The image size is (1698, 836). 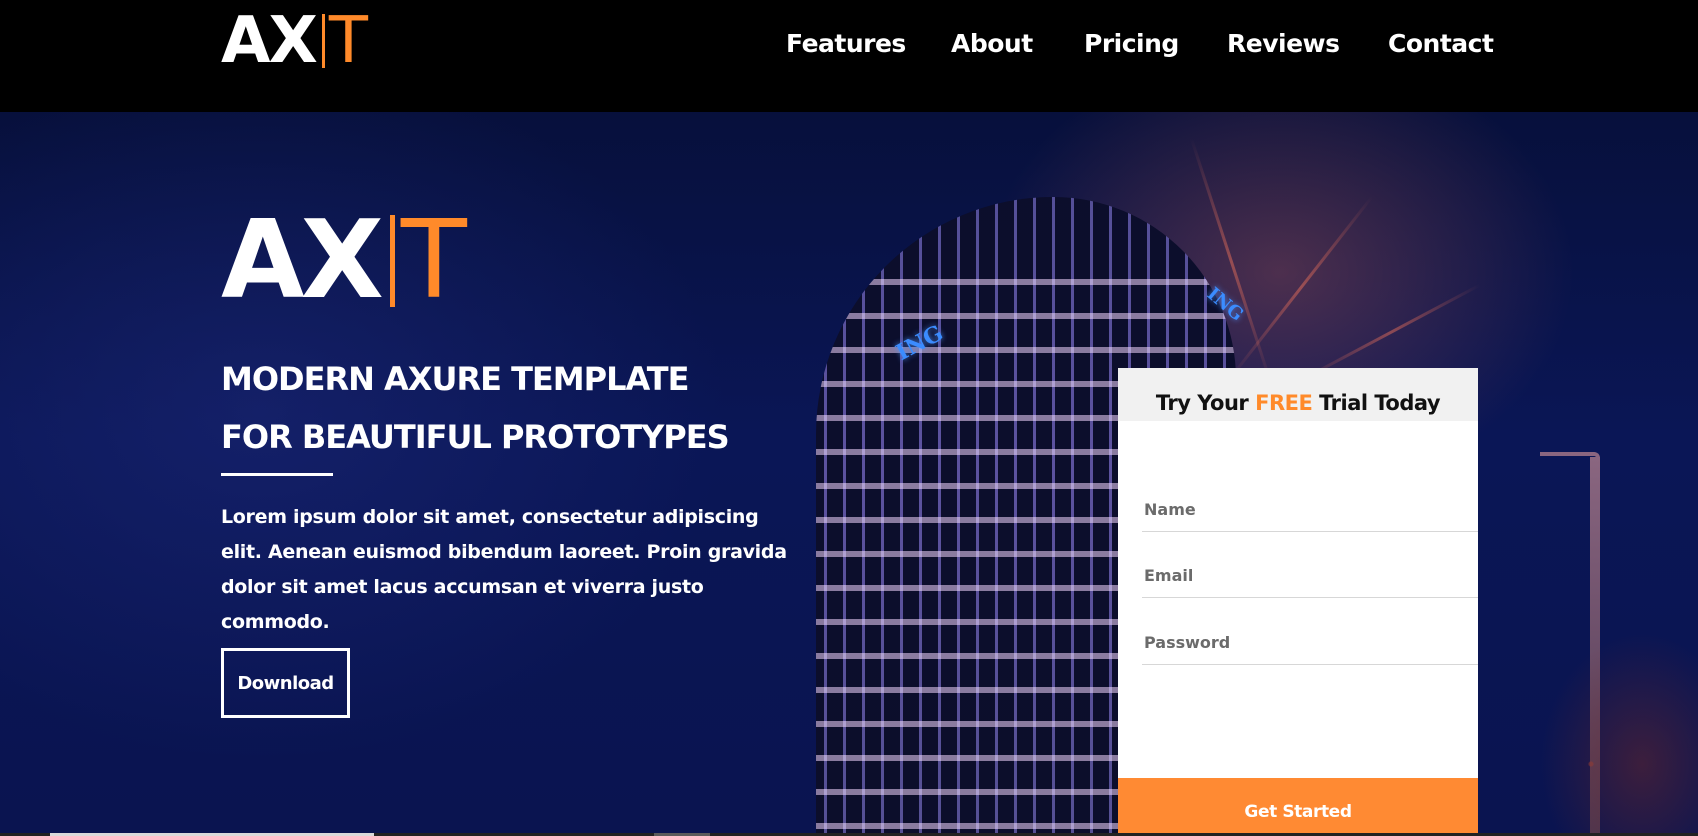 I want to click on hero-logo: AX T, so click(x=344, y=260).